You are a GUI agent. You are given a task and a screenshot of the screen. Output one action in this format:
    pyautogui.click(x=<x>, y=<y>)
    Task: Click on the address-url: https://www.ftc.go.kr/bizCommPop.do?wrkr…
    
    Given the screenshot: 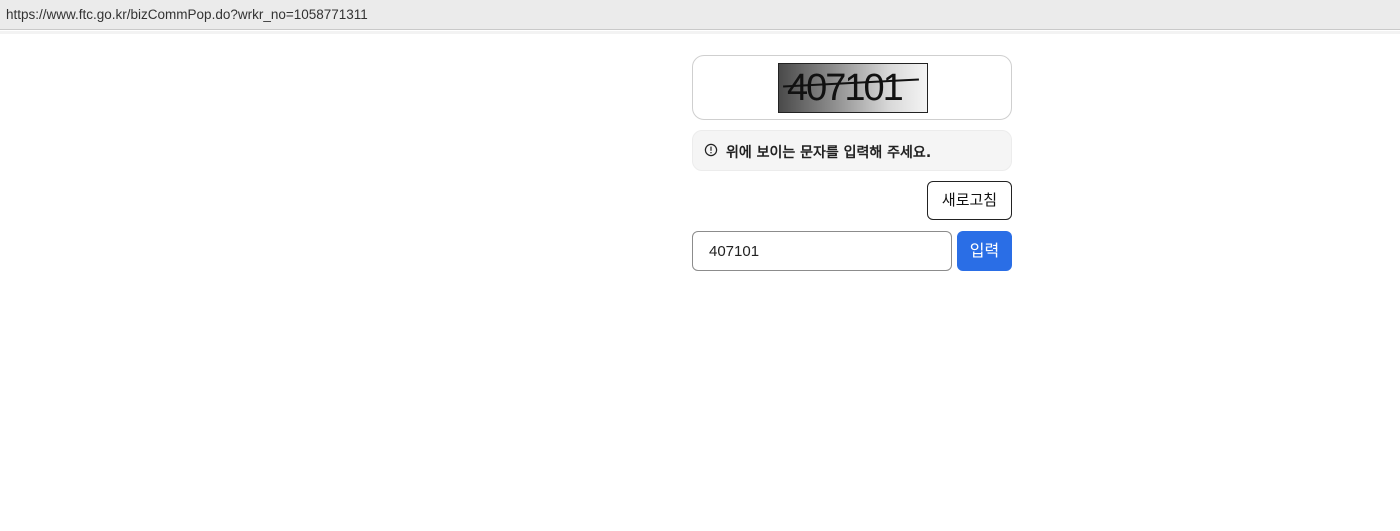 What is the action you would take?
    pyautogui.click(x=187, y=14)
    